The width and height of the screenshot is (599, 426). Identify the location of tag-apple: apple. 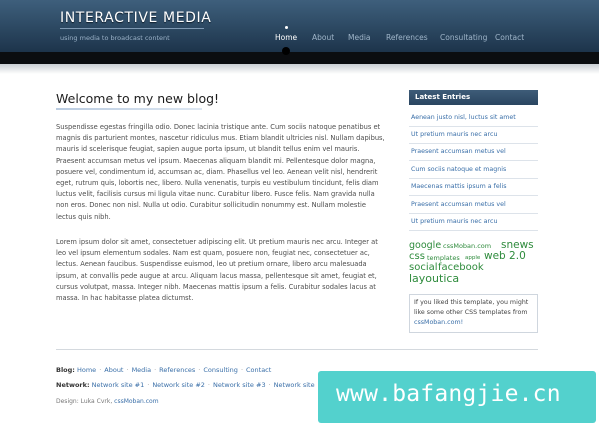
(472, 258).